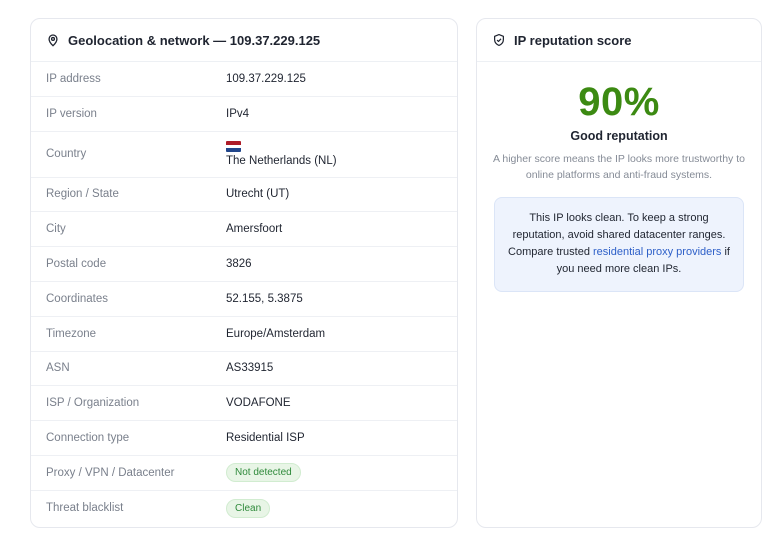 The width and height of the screenshot is (784, 544). I want to click on row-city: City Amersfoort, so click(244, 230).